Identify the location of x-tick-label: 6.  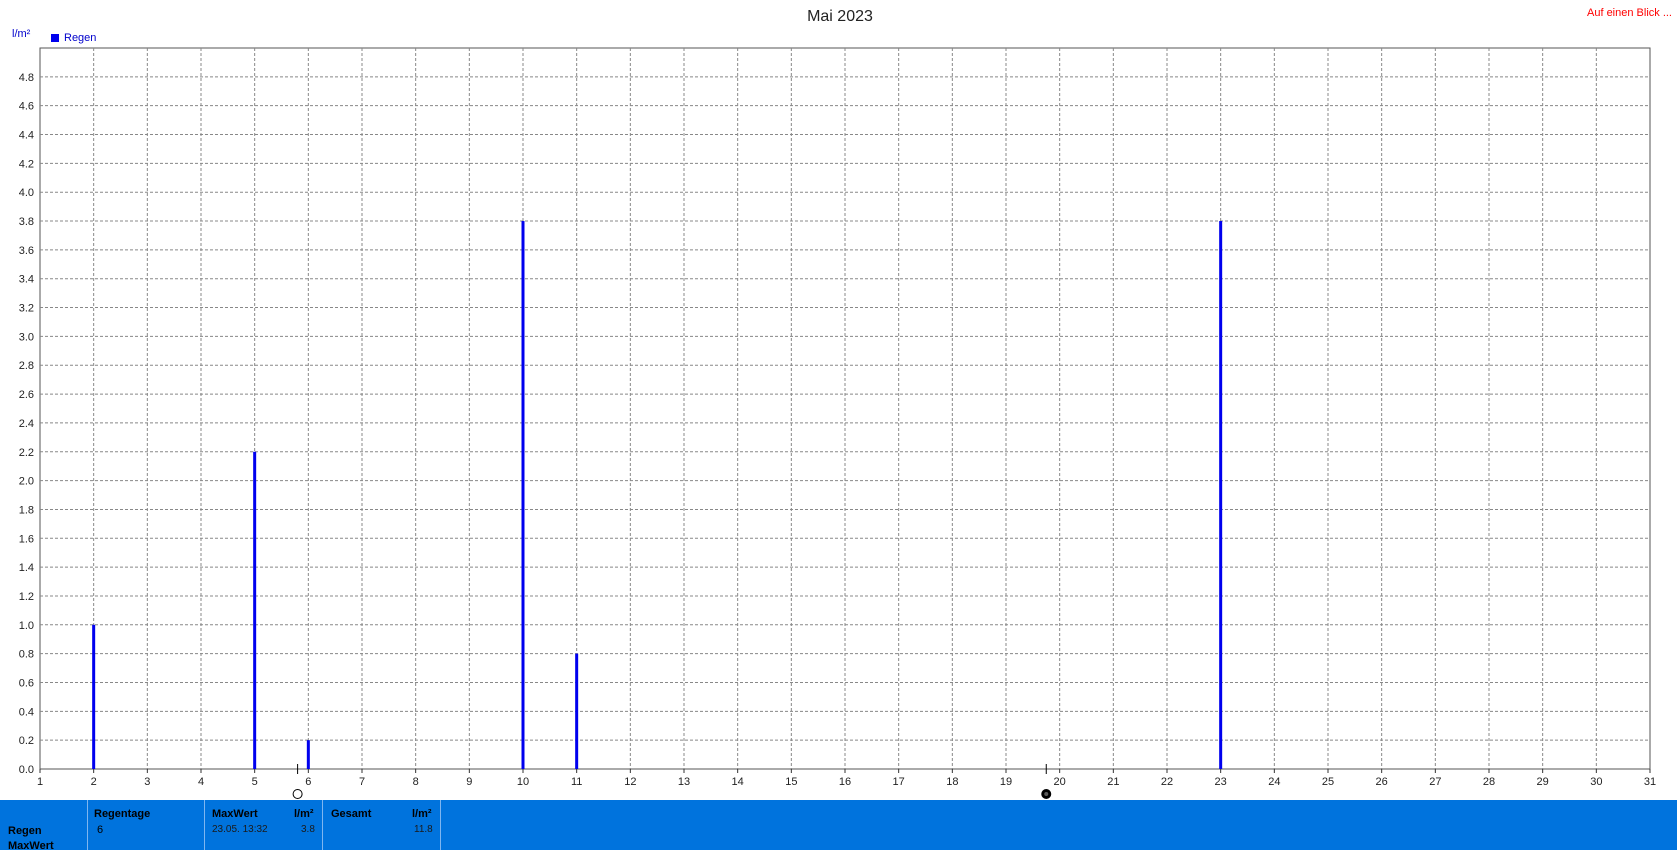
(308, 782).